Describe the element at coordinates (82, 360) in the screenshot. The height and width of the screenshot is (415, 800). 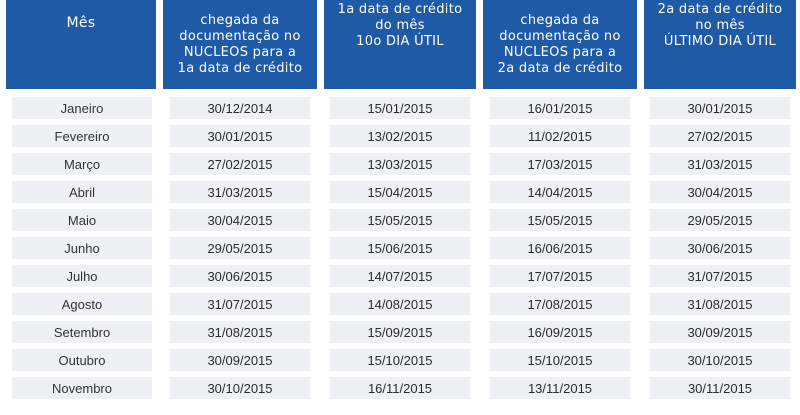
I see `month-cell: Outubro` at that location.